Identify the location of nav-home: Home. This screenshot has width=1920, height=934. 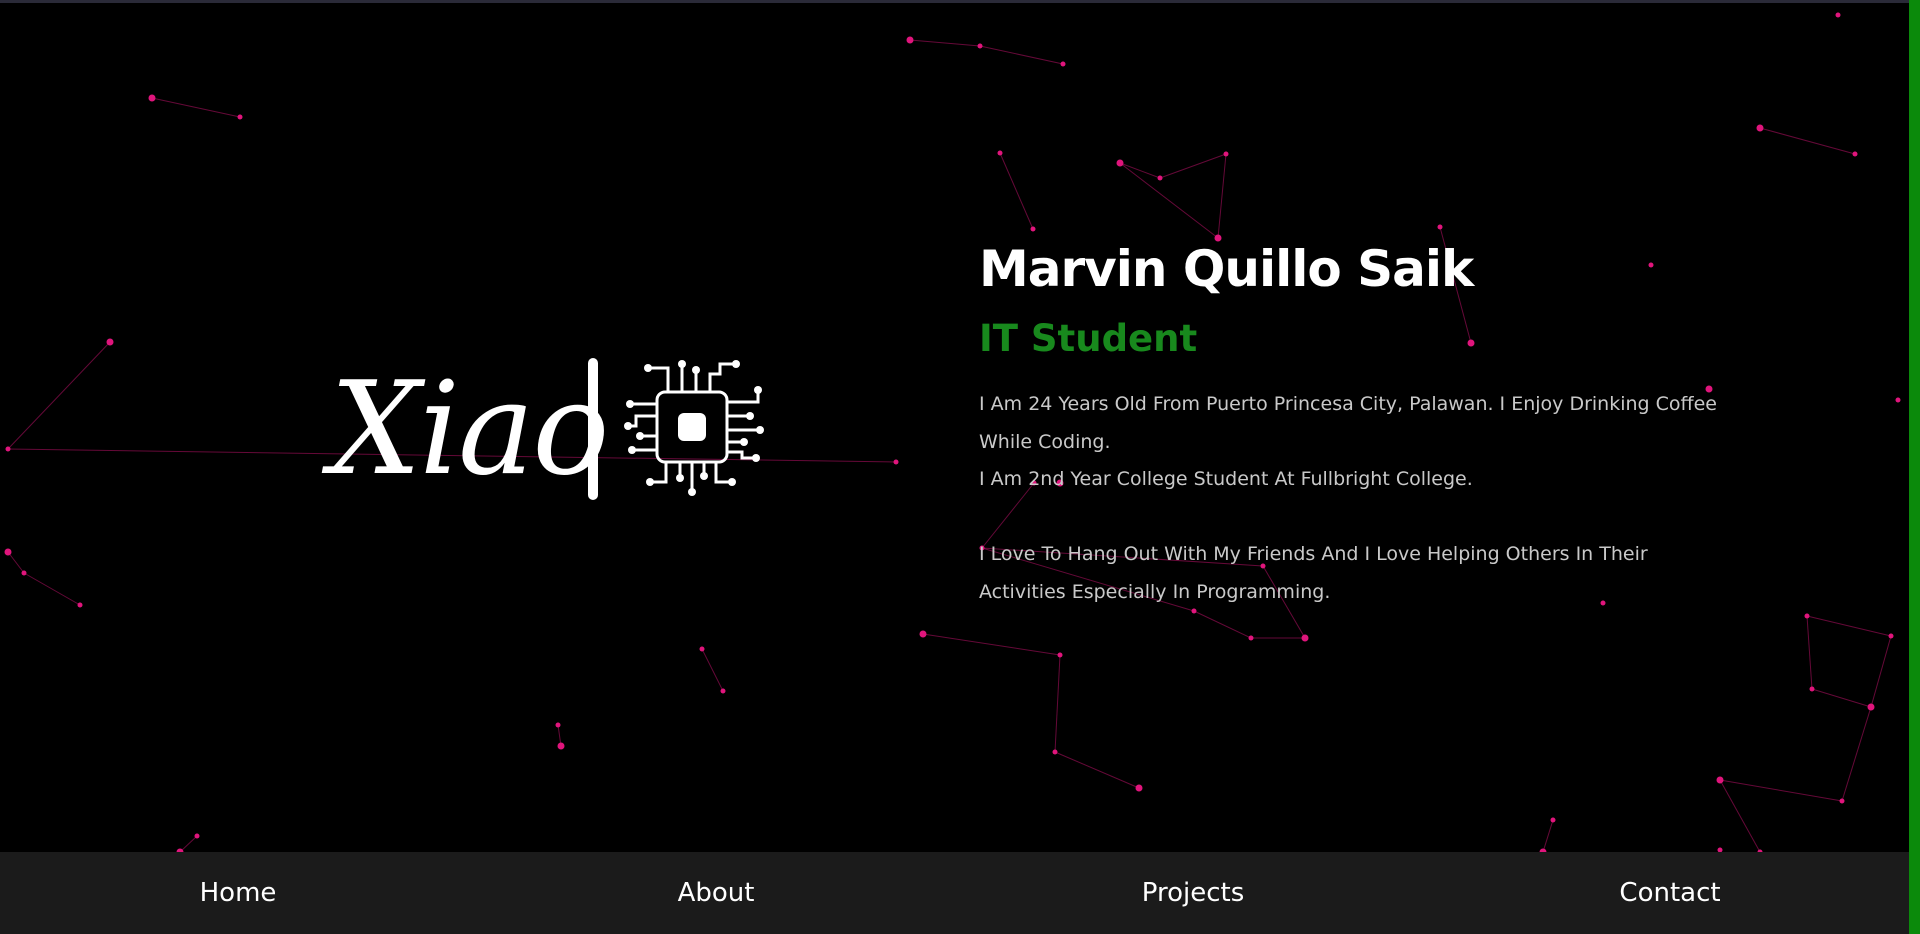
(238, 893).